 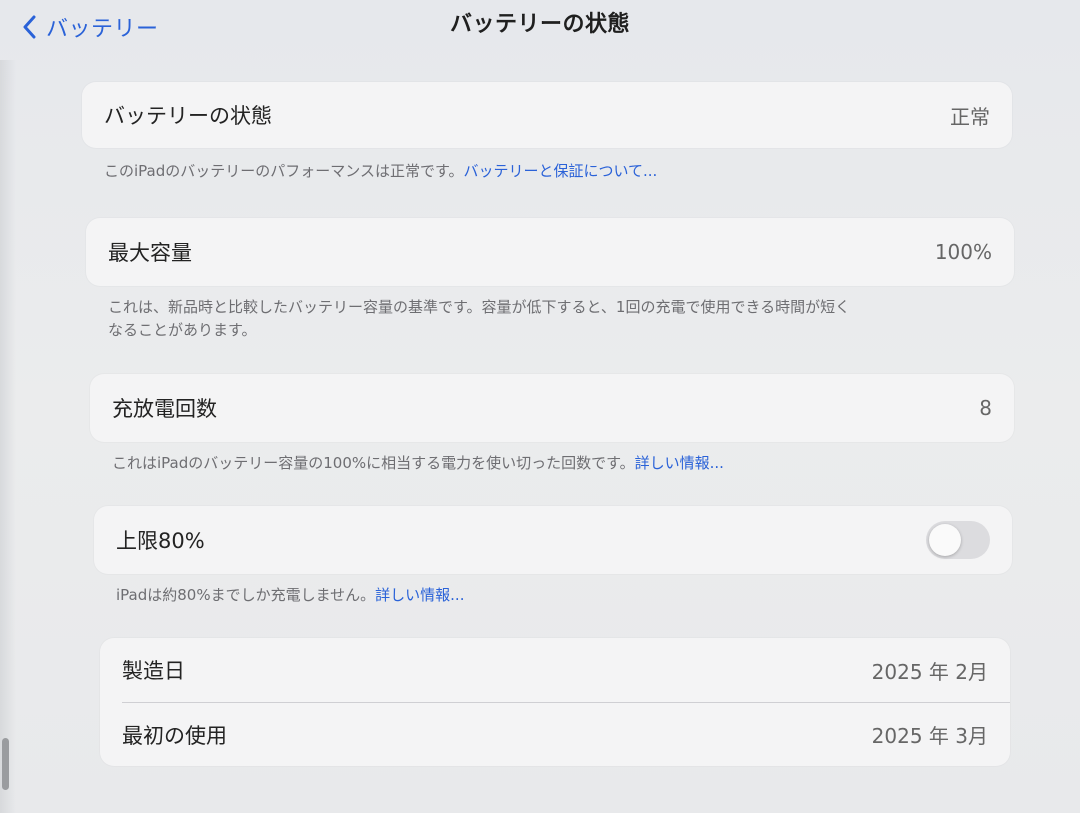 What do you see at coordinates (160, 541) in the screenshot?
I see `charge-limit-label: 上限80%` at bounding box center [160, 541].